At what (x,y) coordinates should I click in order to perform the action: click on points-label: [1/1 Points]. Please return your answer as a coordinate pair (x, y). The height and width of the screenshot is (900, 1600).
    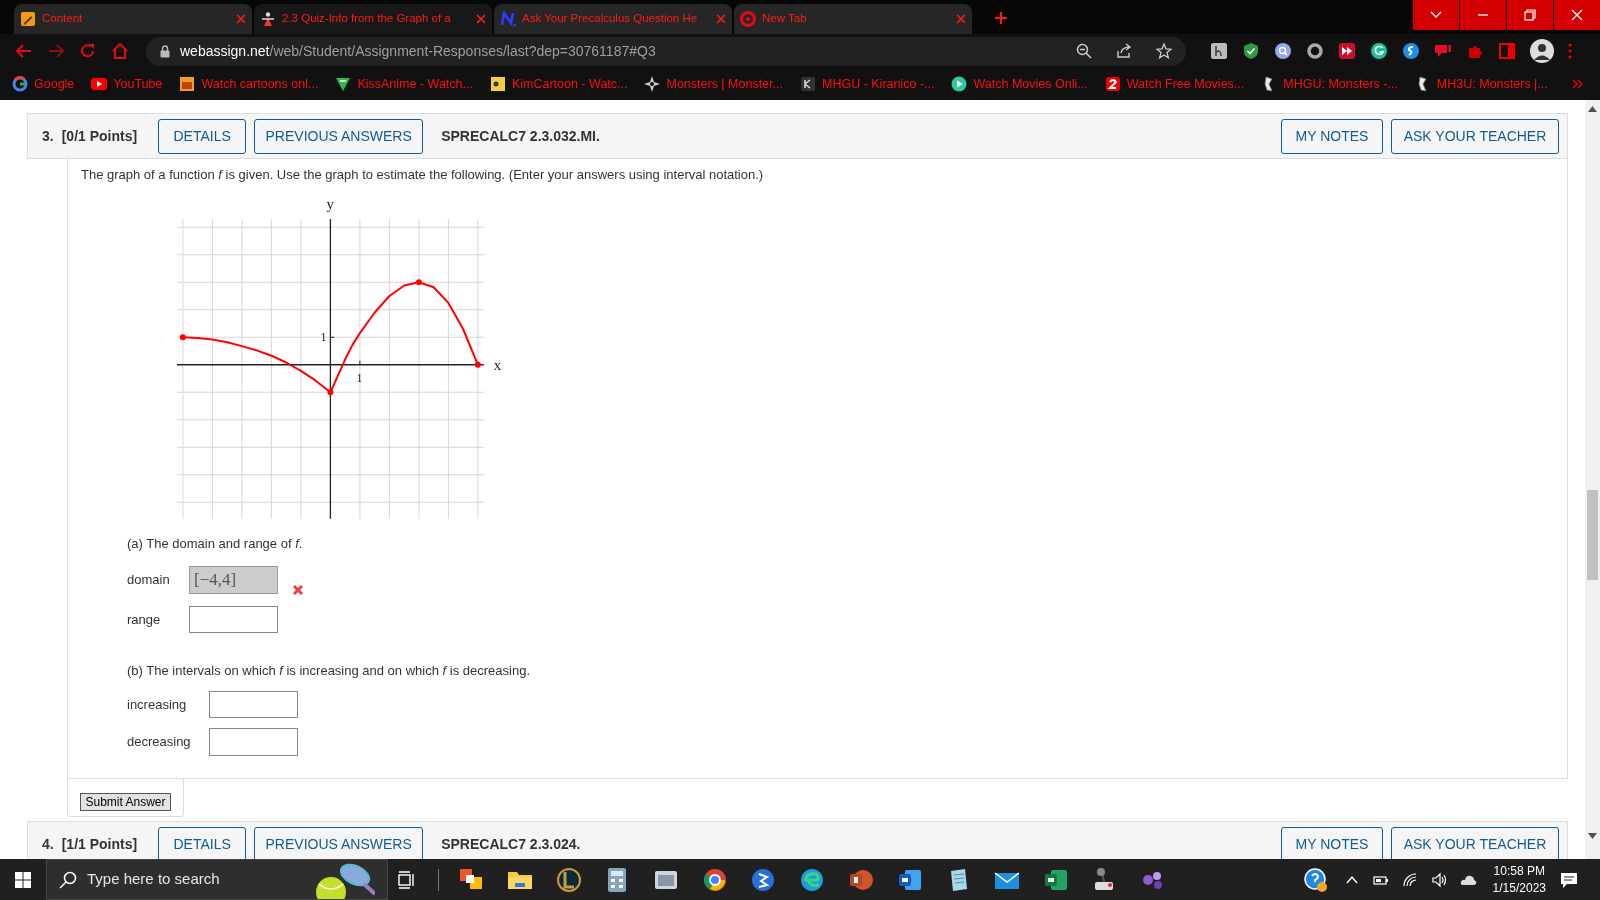
    Looking at the image, I should click on (99, 844).